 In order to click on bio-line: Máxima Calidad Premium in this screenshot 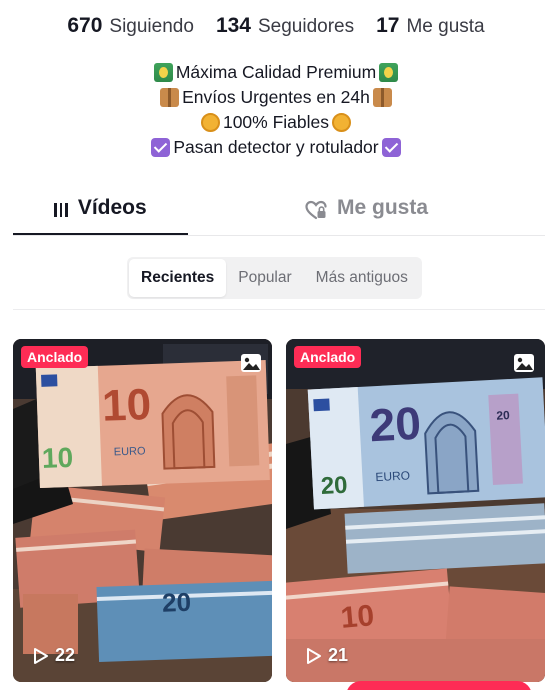, I will do `click(276, 72)`.